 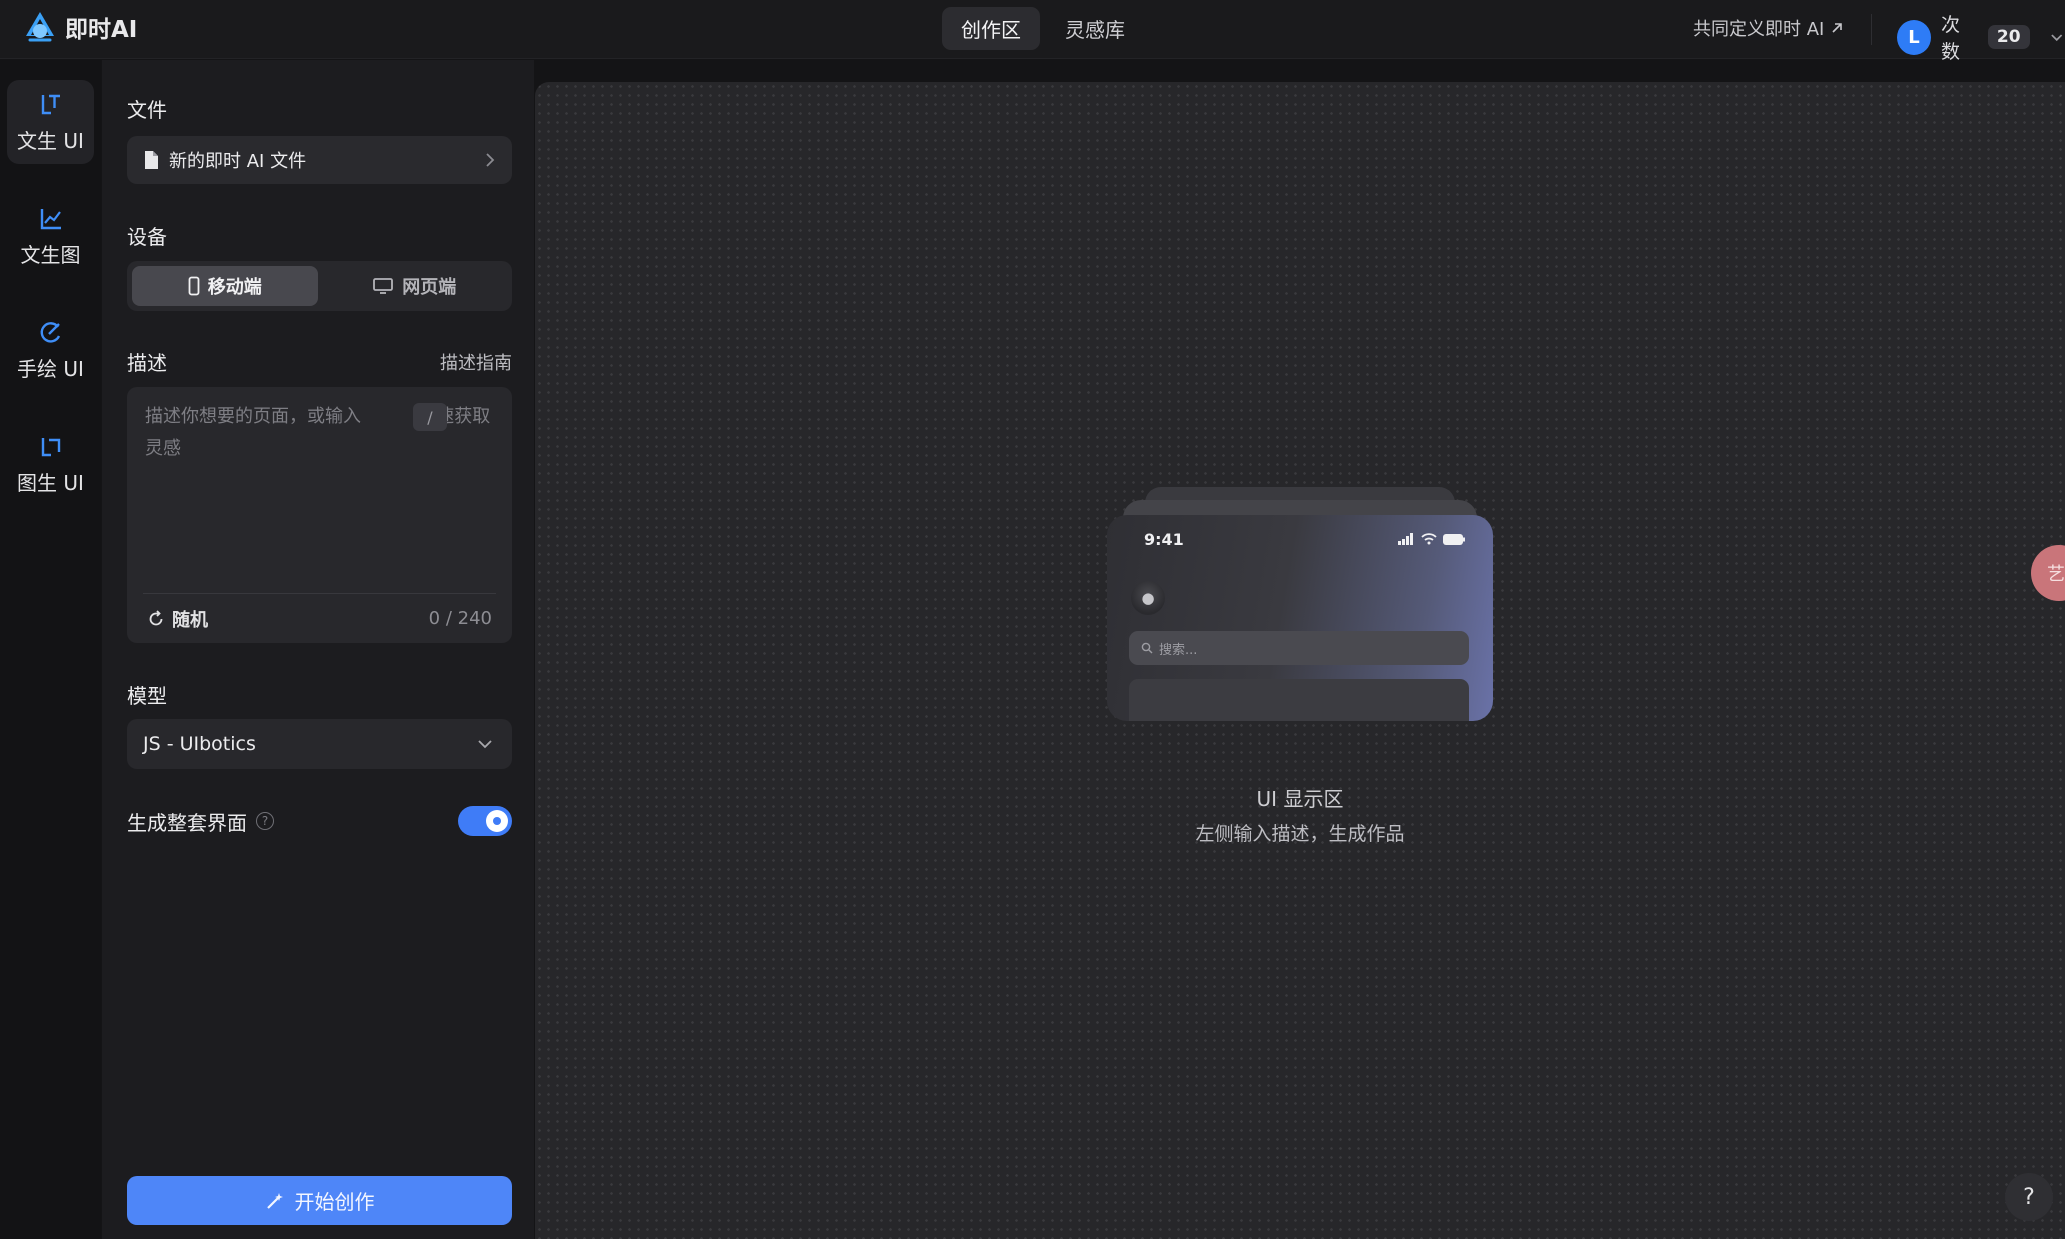 I want to click on device-web-label: 网页端, so click(x=429, y=287).